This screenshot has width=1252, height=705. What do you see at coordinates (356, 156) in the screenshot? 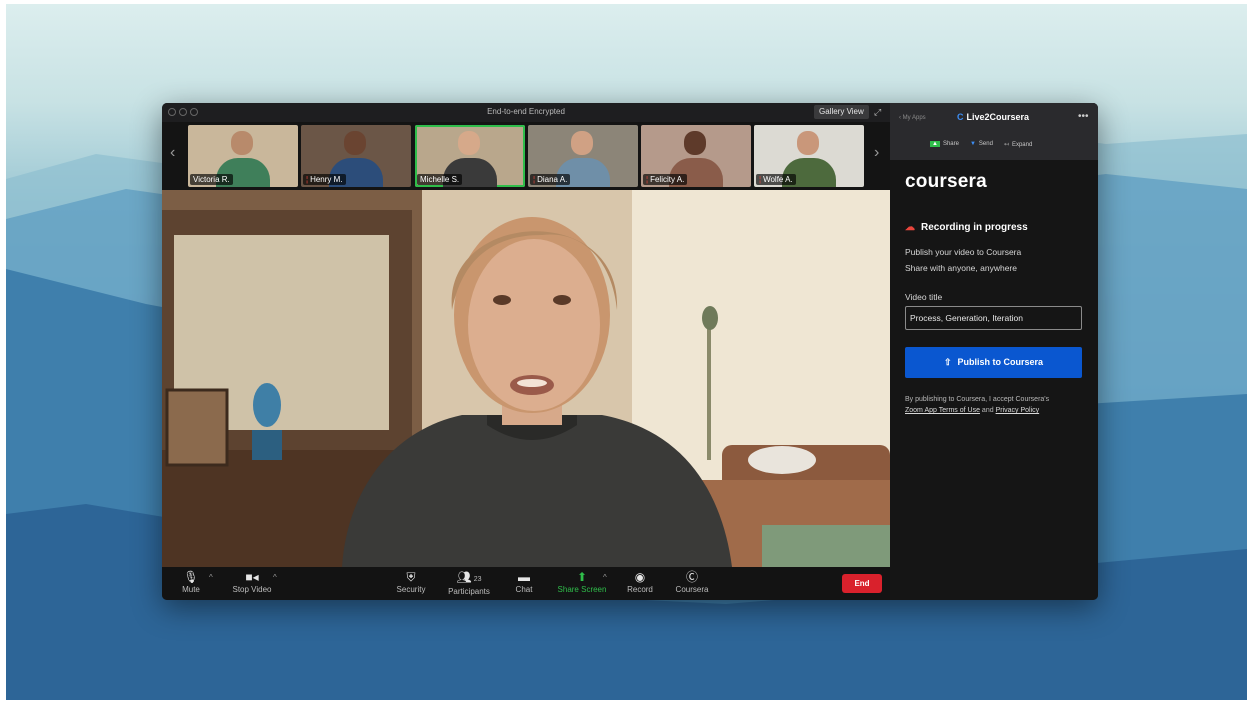
I see `participant-thumbnail: ¦ Henry M.` at bounding box center [356, 156].